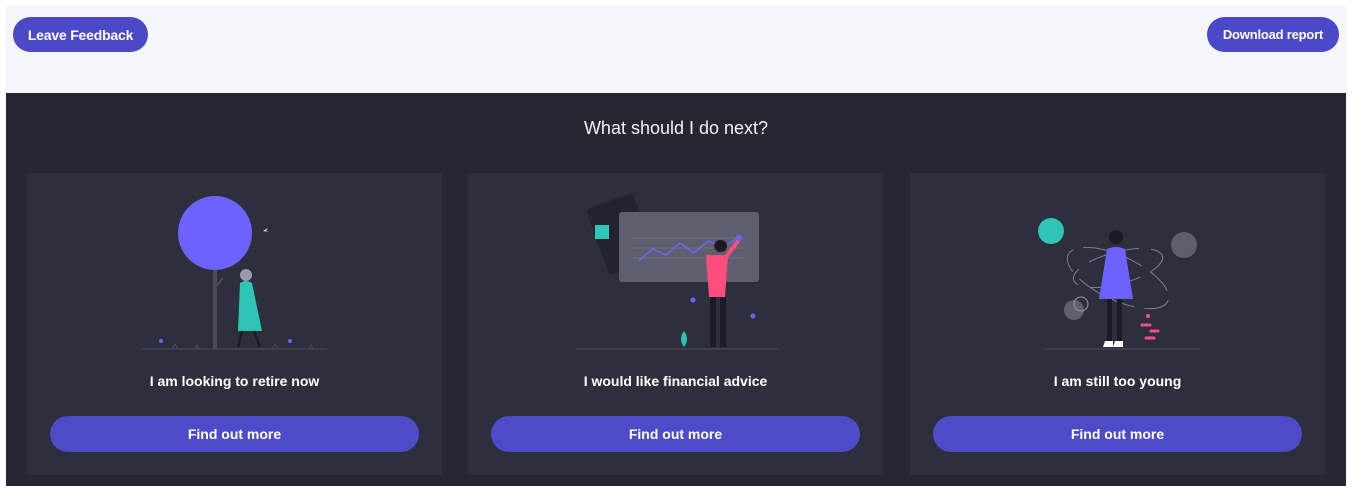 The height and width of the screenshot is (492, 1352). Describe the element at coordinates (80, 34) in the screenshot. I see `leave-feedback-button: Leave Feedback` at that location.